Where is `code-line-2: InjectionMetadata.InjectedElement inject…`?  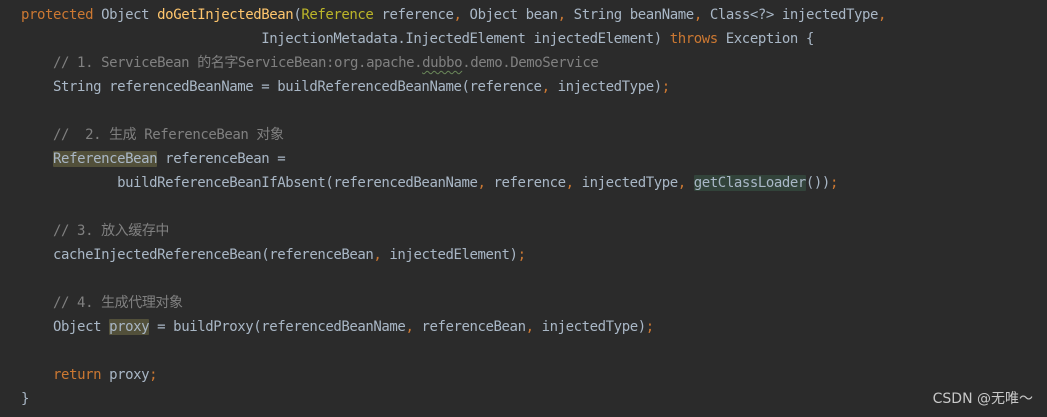 code-line-2: InjectionMetadata.InjectedElement inject… is located at coordinates (417, 39).